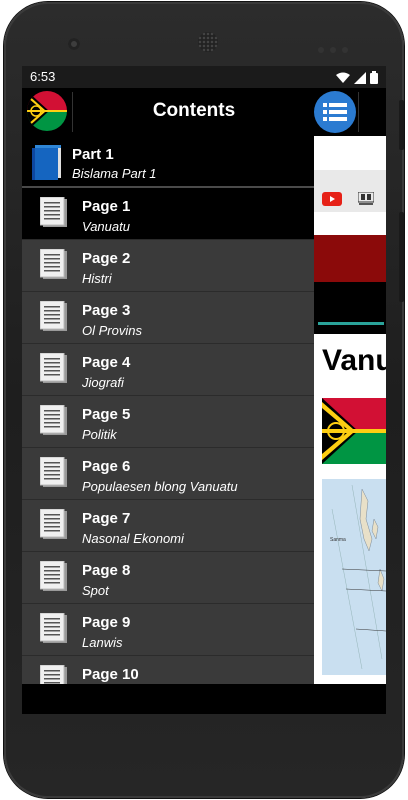 This screenshot has width=408, height=800. What do you see at coordinates (401, 257) in the screenshot?
I see `volume-button` at bounding box center [401, 257].